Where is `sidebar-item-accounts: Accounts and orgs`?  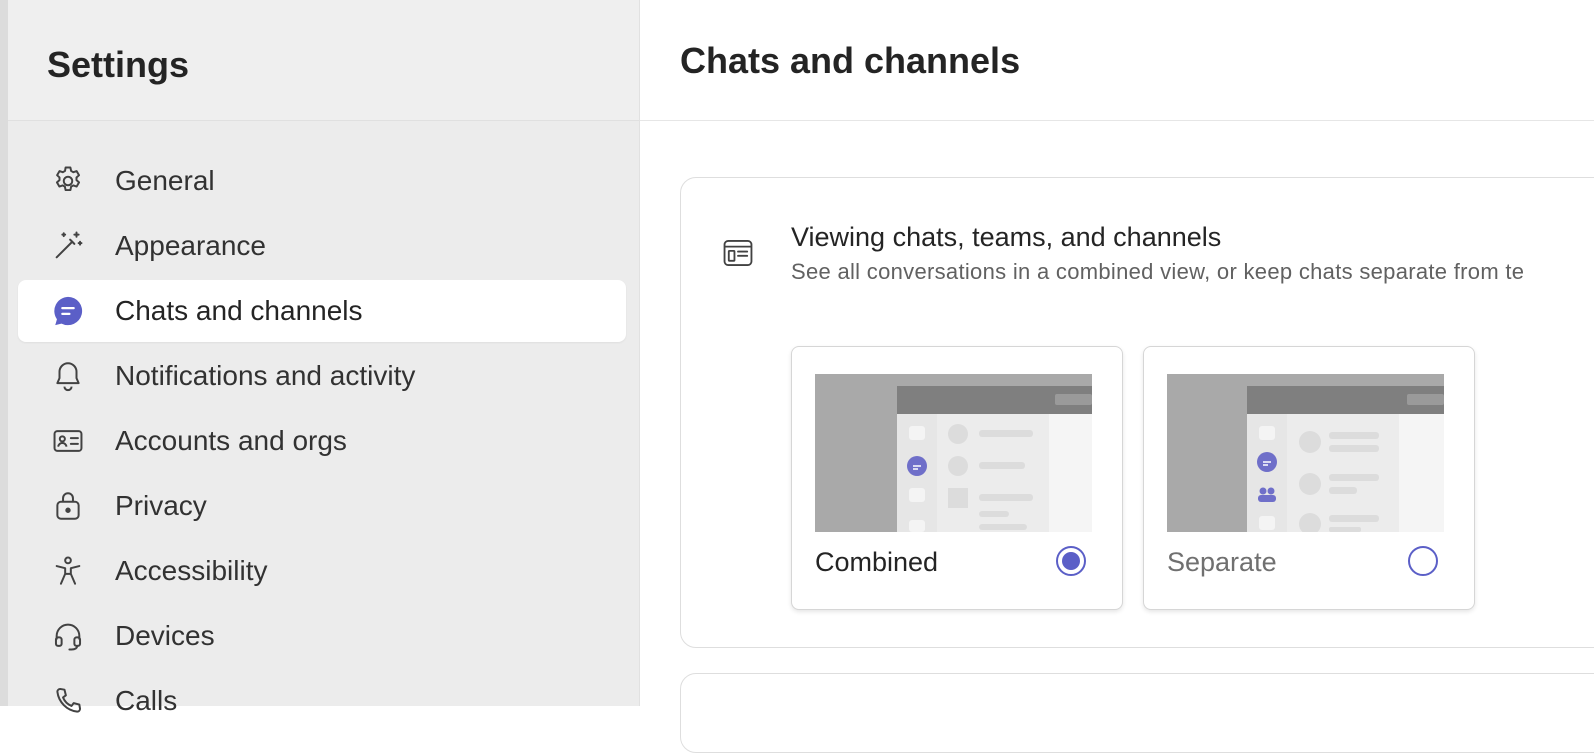 sidebar-item-accounts: Accounts and orgs is located at coordinates (322, 441).